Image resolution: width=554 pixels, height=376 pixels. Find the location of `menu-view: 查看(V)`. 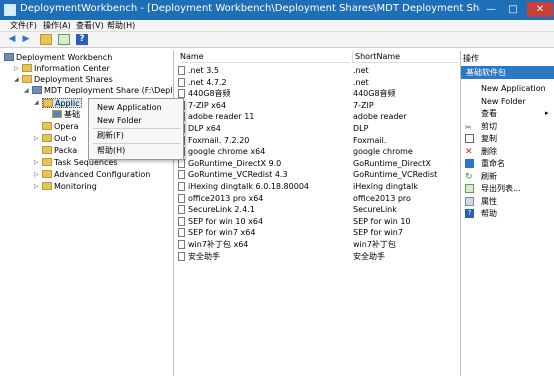

menu-view: 查看(V) is located at coordinates (90, 26).